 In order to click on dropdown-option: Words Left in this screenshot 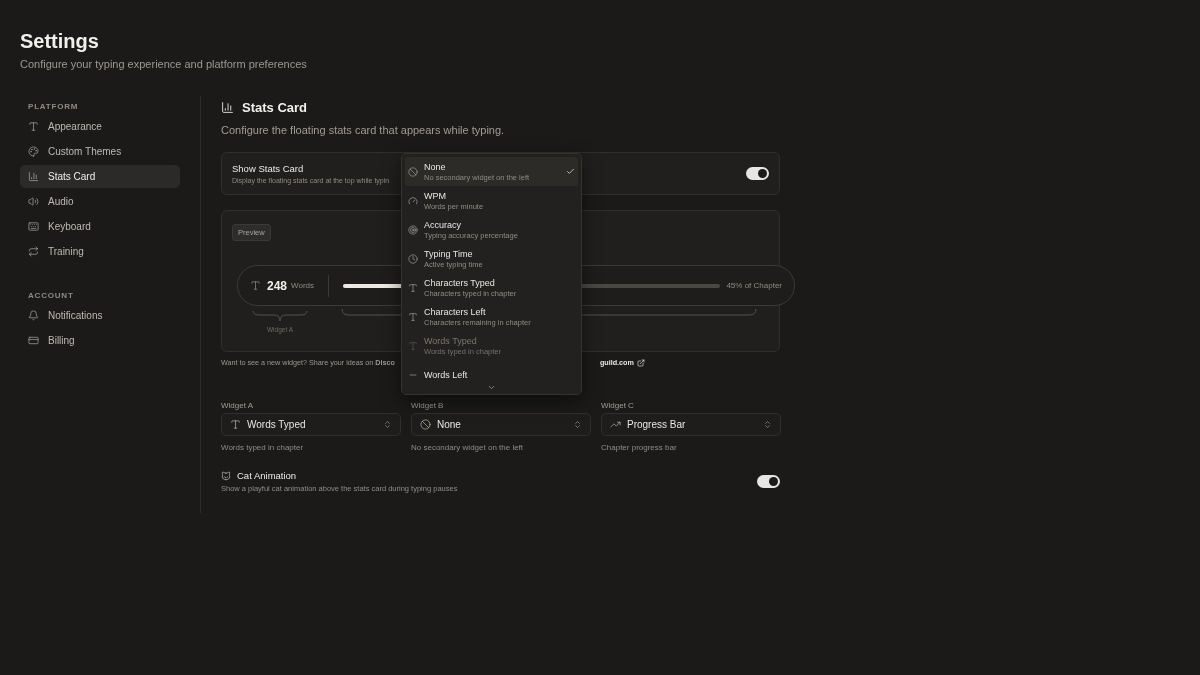, I will do `click(491, 374)`.